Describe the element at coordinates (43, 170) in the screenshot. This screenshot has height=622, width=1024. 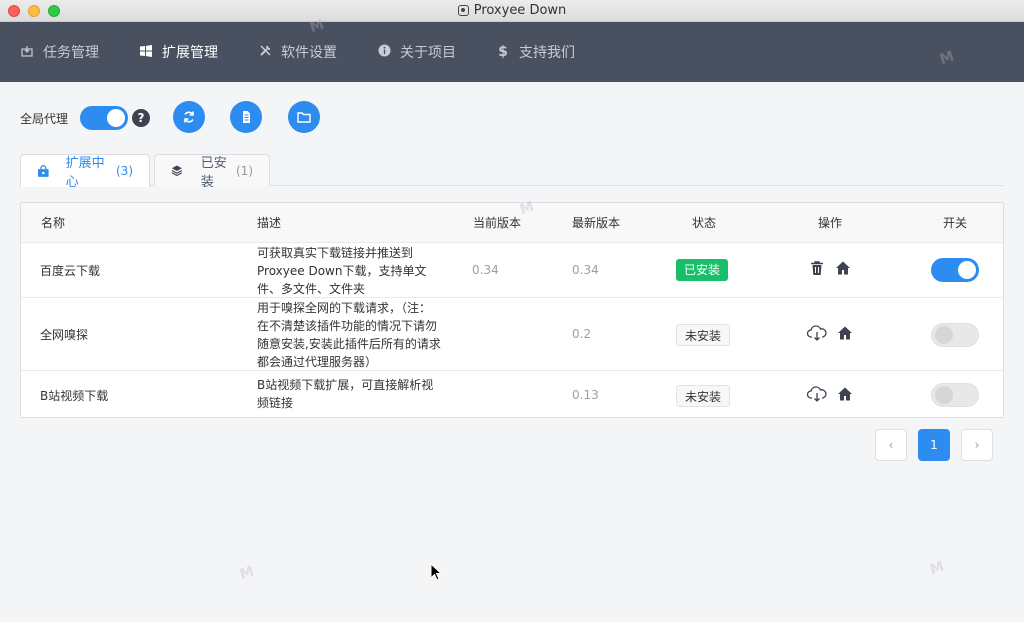
I see `shop-bag-icon` at that location.